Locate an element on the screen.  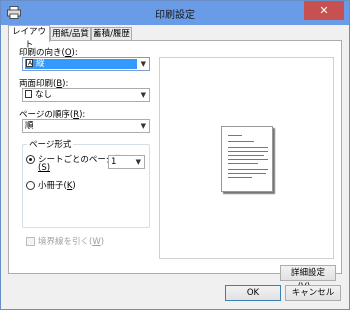
orientation-select: A縦 ▼ is located at coordinates (86, 64).